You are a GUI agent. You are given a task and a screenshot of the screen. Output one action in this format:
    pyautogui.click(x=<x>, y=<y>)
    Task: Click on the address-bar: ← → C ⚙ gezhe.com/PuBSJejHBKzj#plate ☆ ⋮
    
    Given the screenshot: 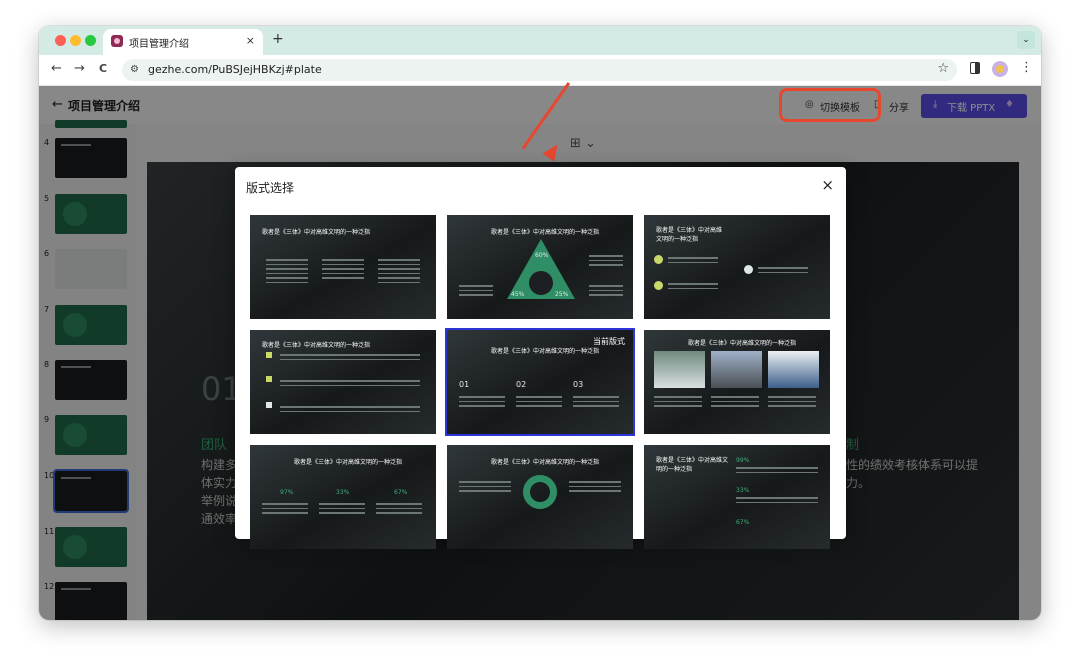 What is the action you would take?
    pyautogui.click(x=540, y=70)
    